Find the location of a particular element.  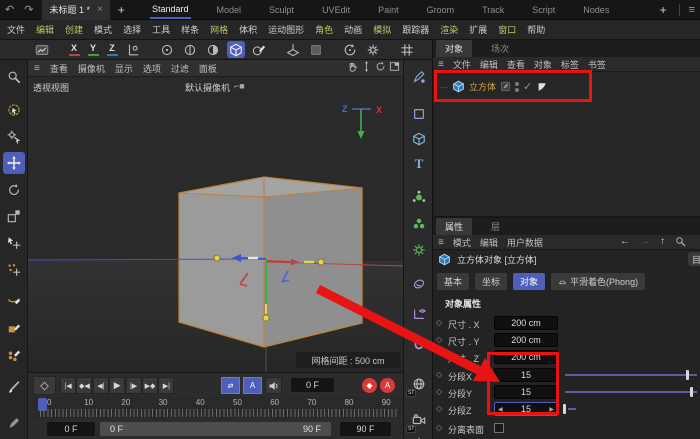

zoom-icon is located at coordinates (14, 77).